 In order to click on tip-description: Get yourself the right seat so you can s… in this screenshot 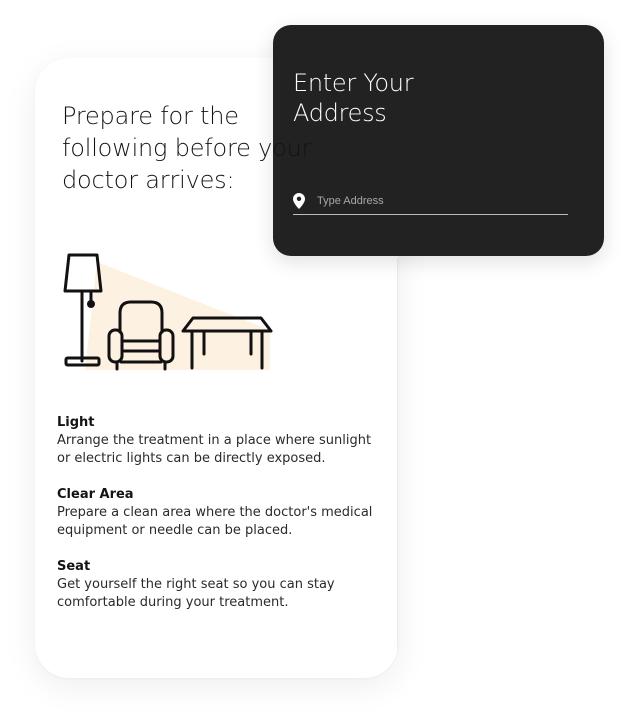, I will do `click(196, 593)`.